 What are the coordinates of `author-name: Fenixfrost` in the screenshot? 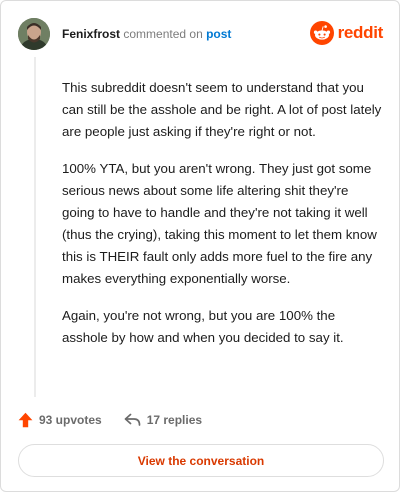 It's located at (91, 34).